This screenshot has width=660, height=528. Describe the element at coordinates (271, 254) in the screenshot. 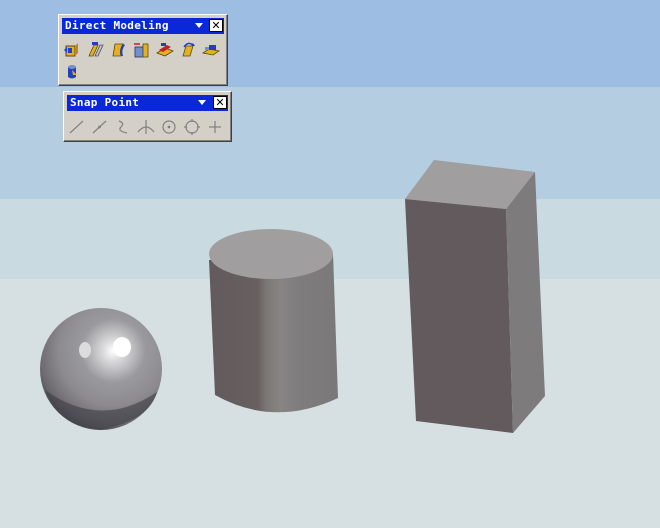

I see `cylinder-top` at that location.